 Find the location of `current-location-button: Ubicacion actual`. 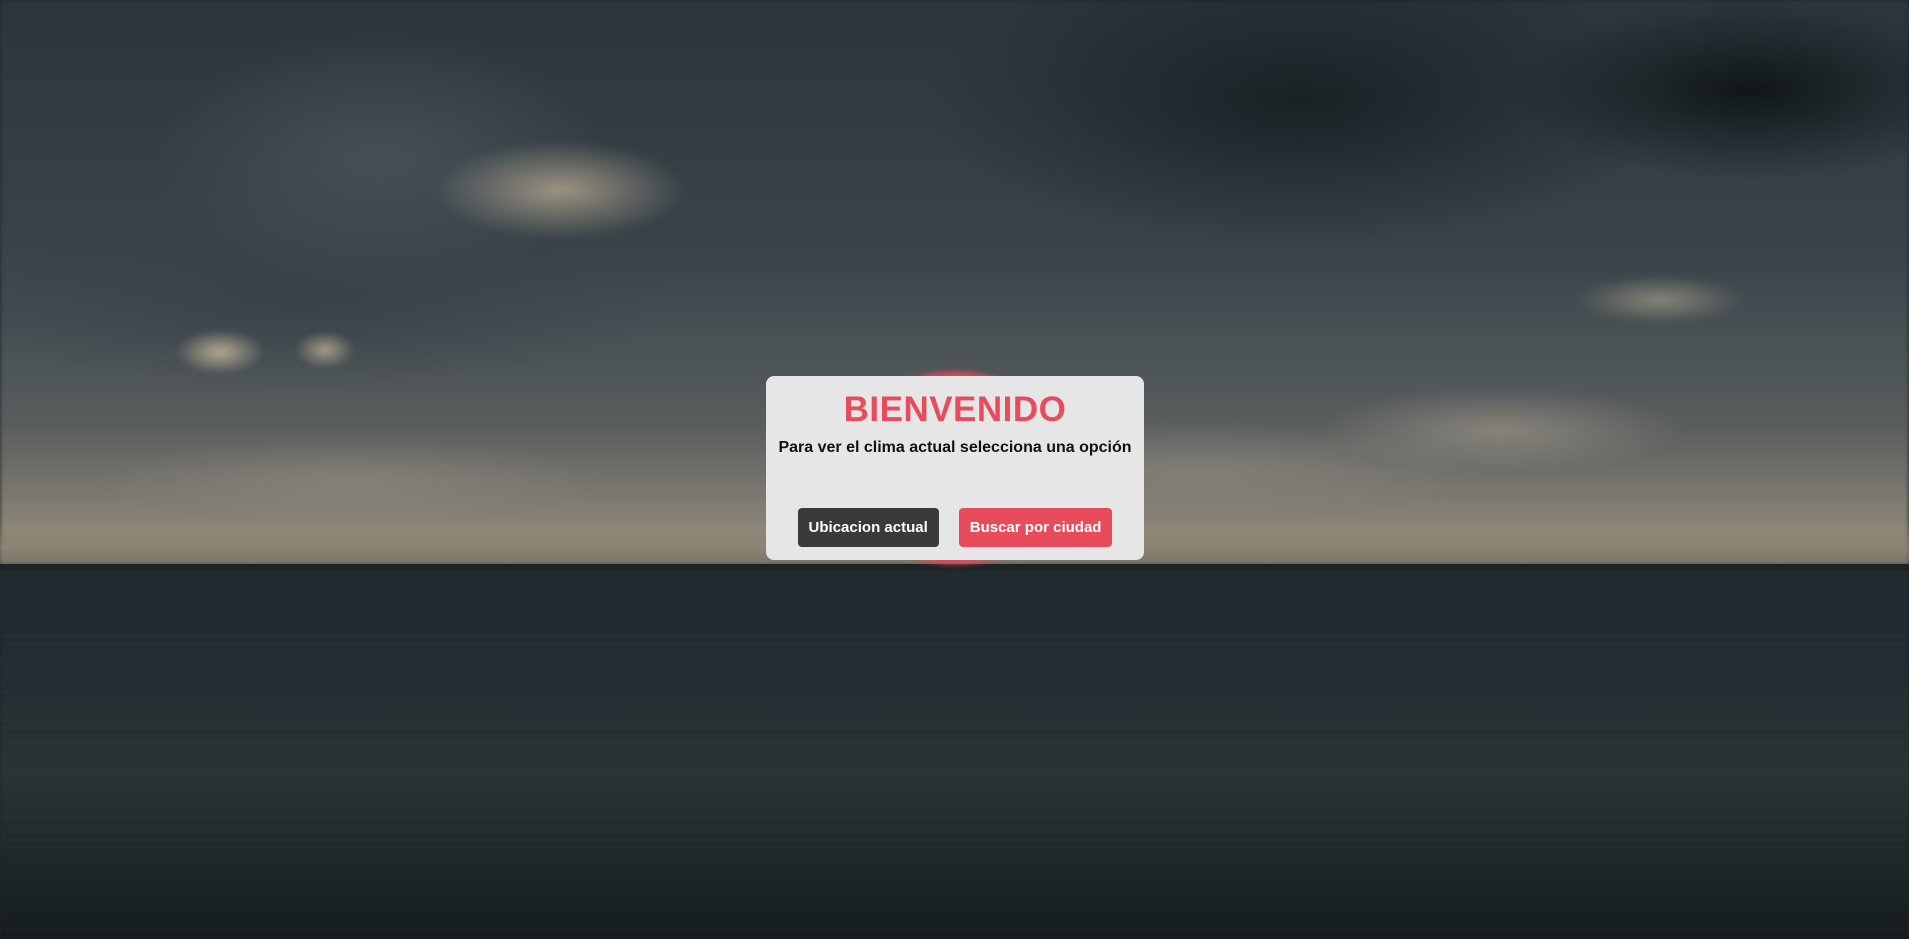

current-location-button: Ubicacion actual is located at coordinates (868, 527).